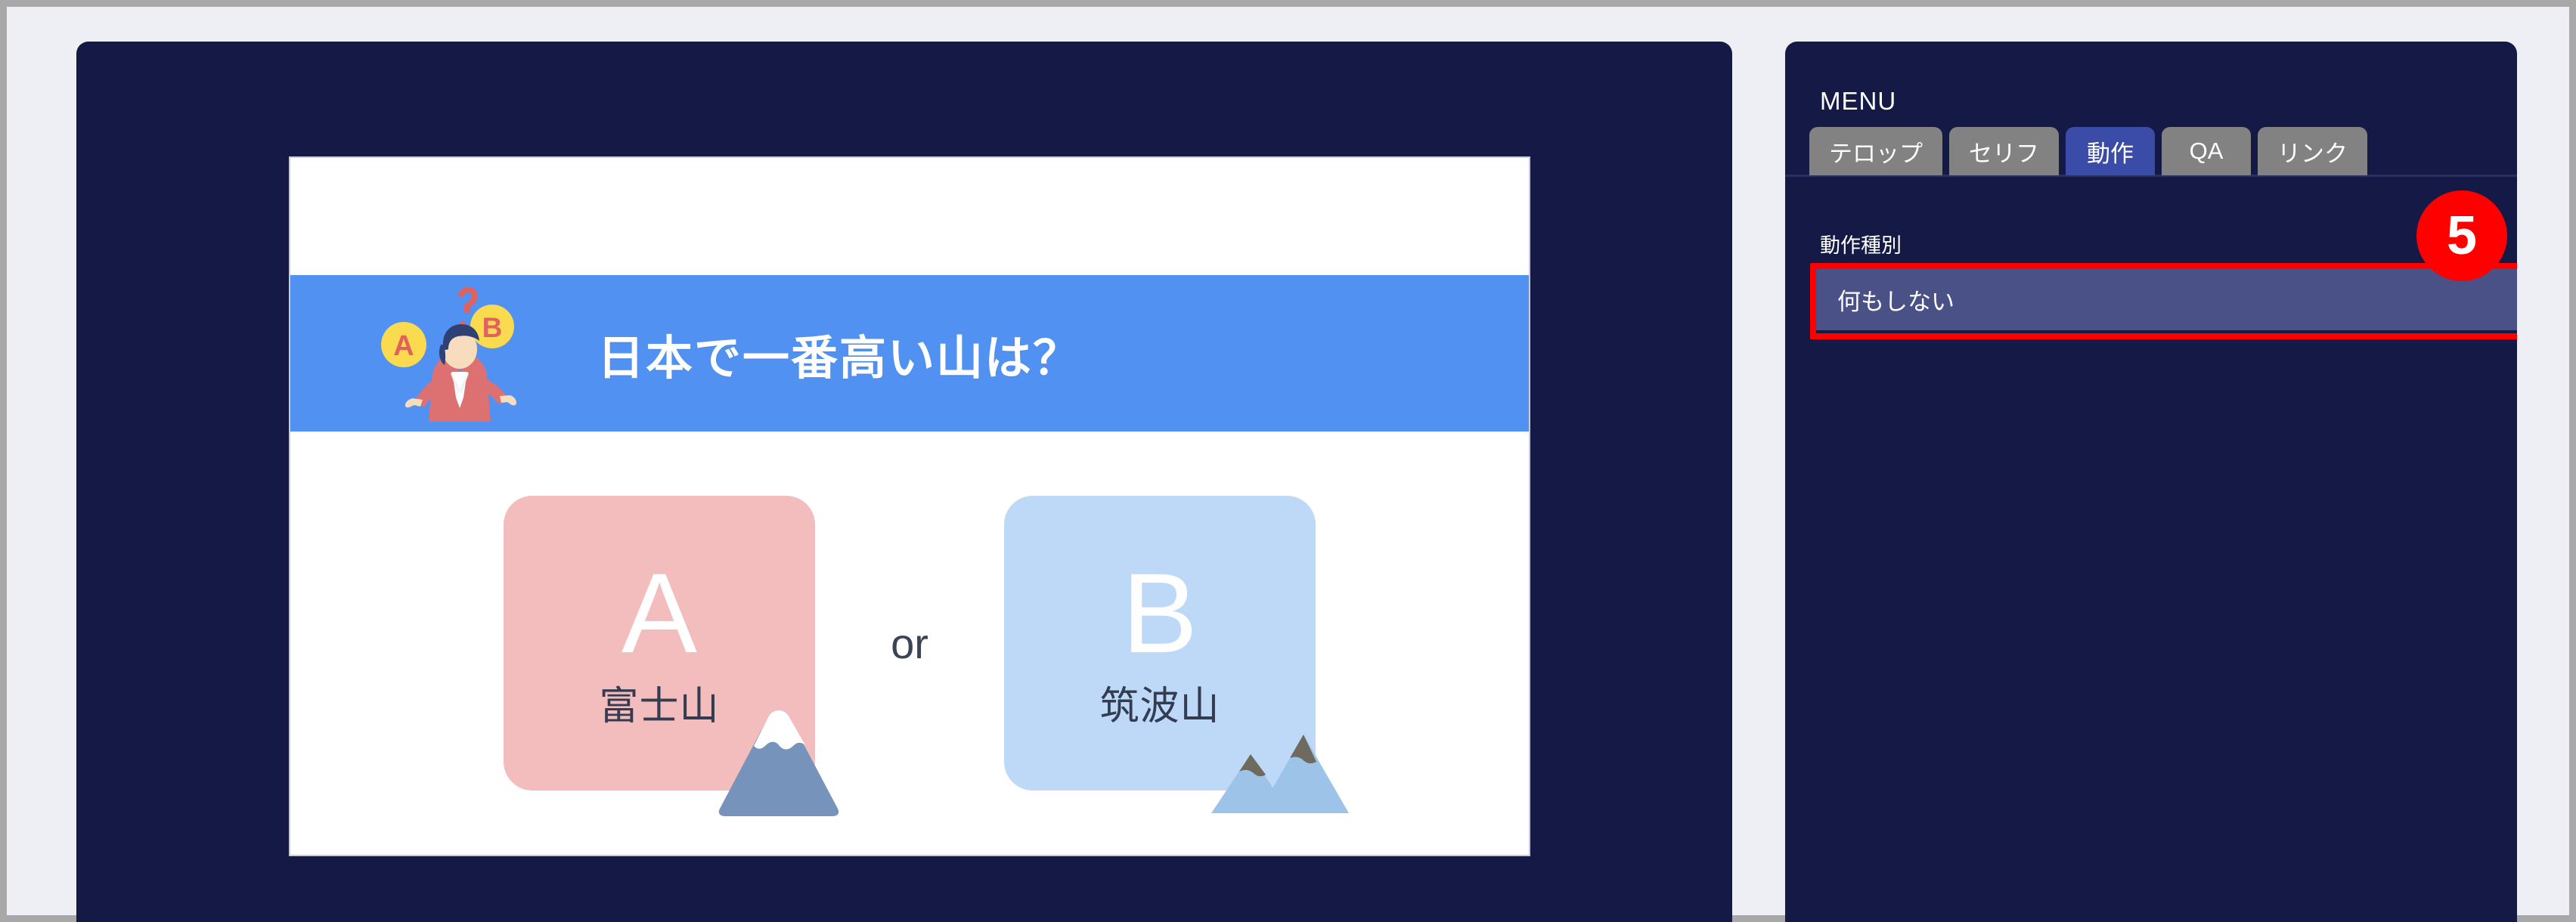 This screenshot has width=2576, height=922. Describe the element at coordinates (2461, 236) in the screenshot. I see `step-number-badge: 5` at that location.